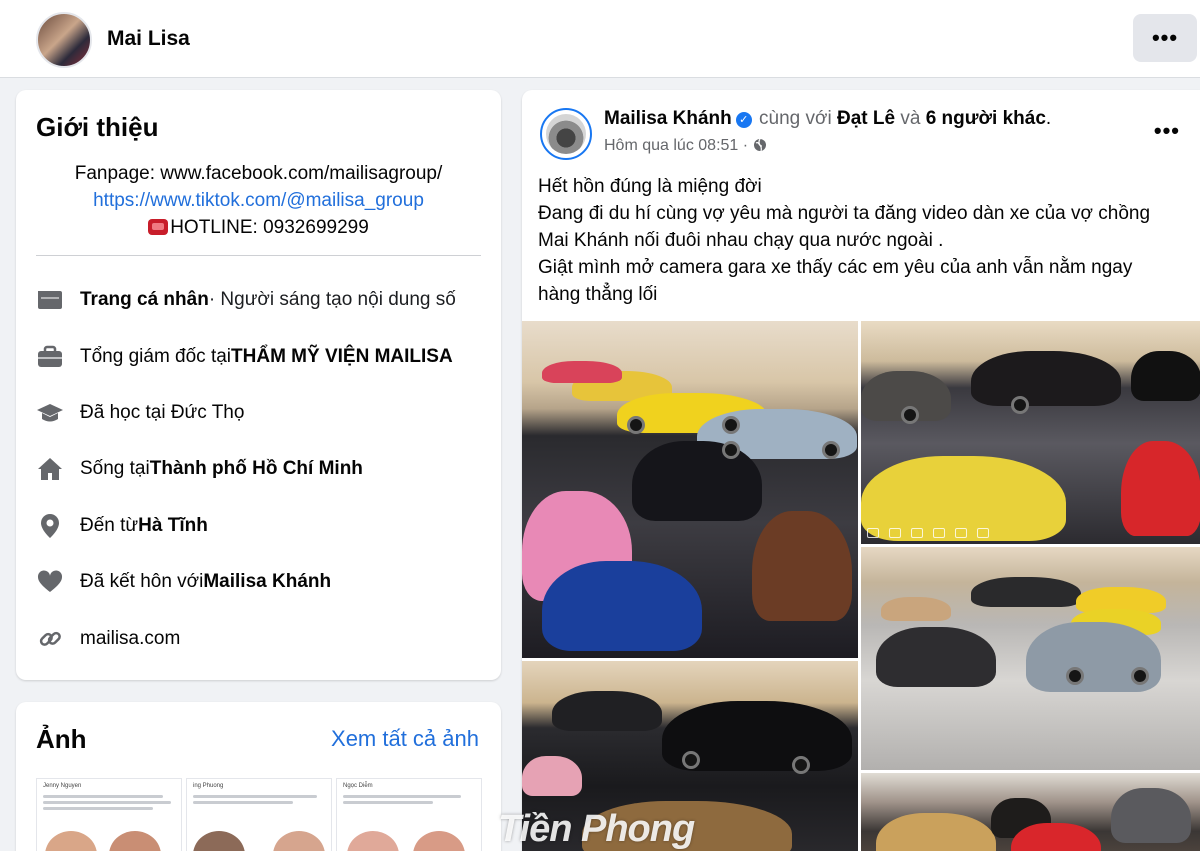 The width and height of the screenshot is (1200, 851). Describe the element at coordinates (258, 255) in the screenshot. I see `divider` at that location.